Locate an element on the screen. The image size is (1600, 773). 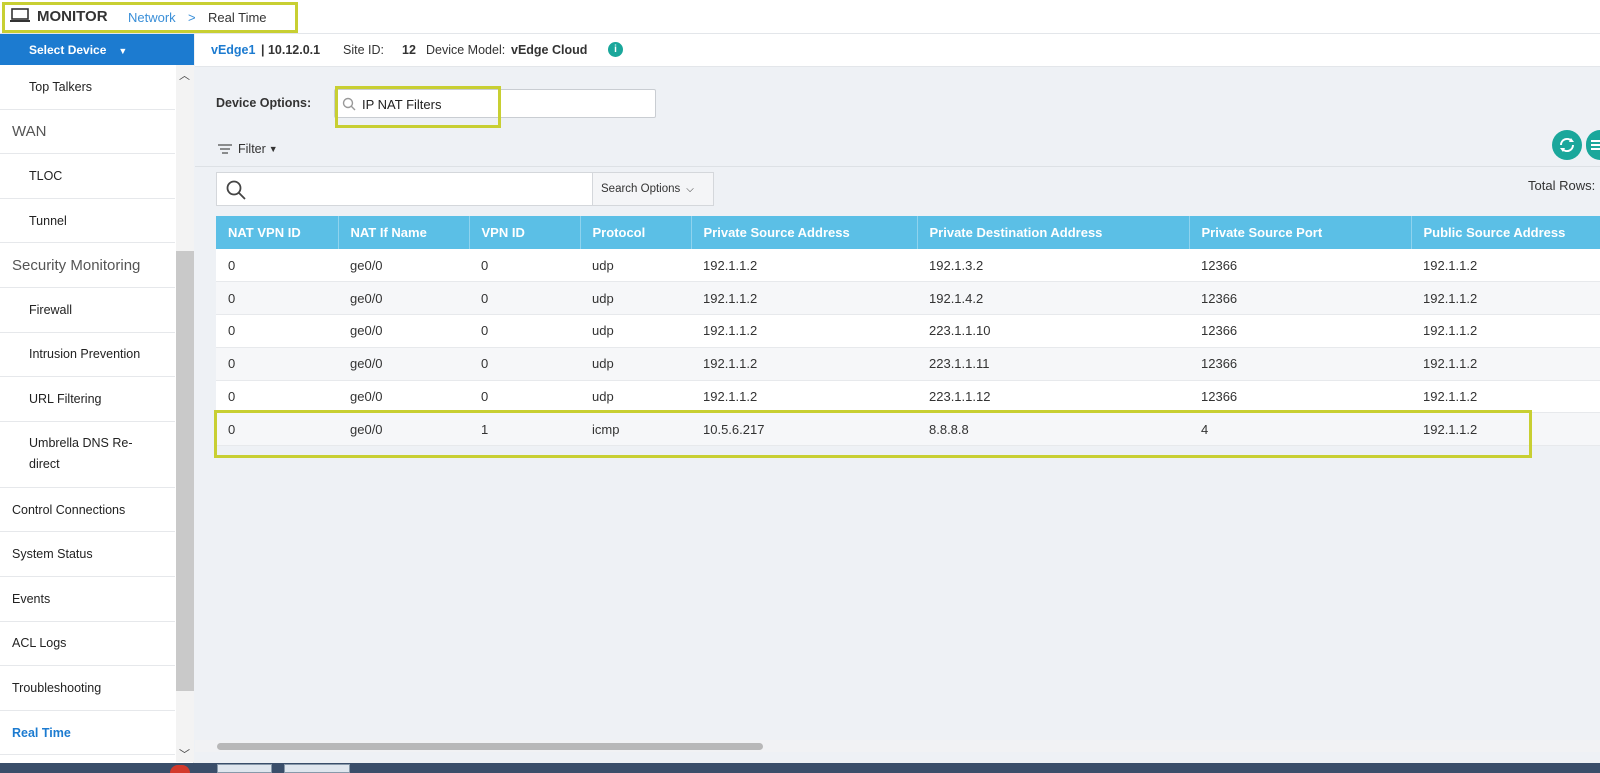
filter-dropdown: Filter ▼ is located at coordinates (248, 149).